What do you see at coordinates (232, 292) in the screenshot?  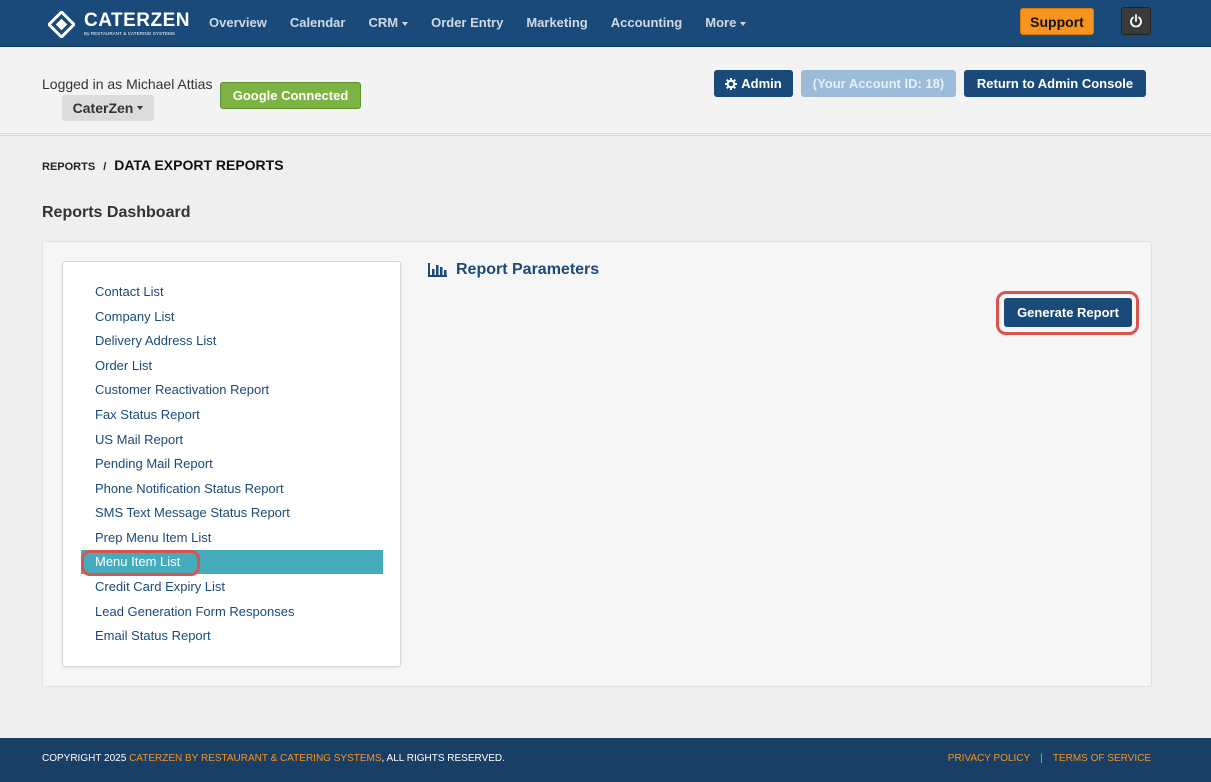 I see `report-item-contact-list: Contact List` at bounding box center [232, 292].